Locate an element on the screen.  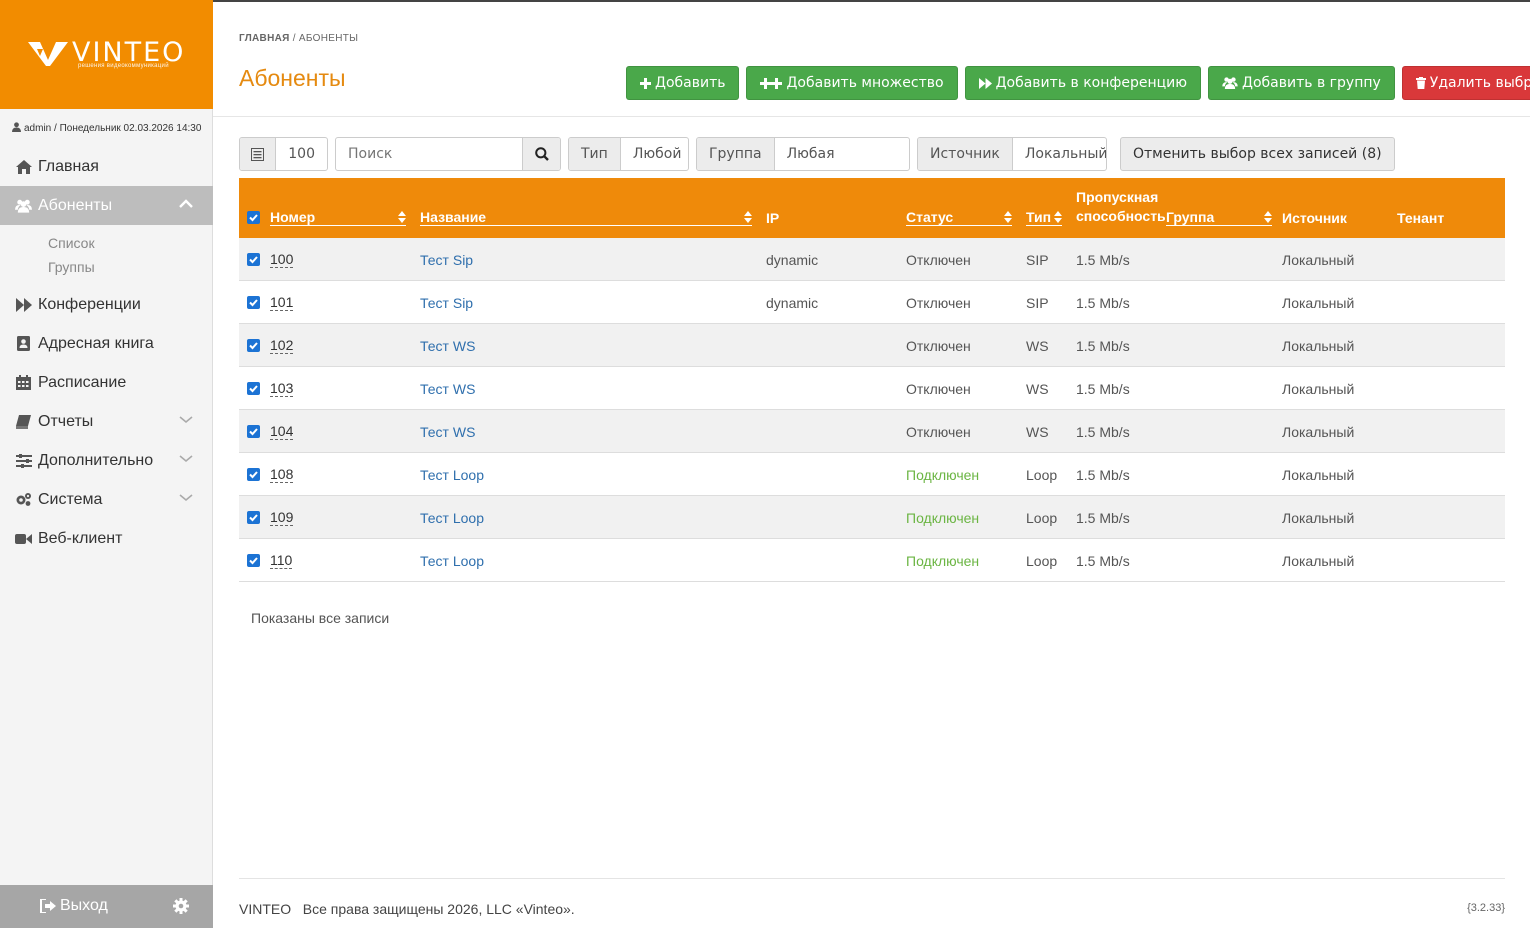
page-size-control: 100 is located at coordinates (283, 154).